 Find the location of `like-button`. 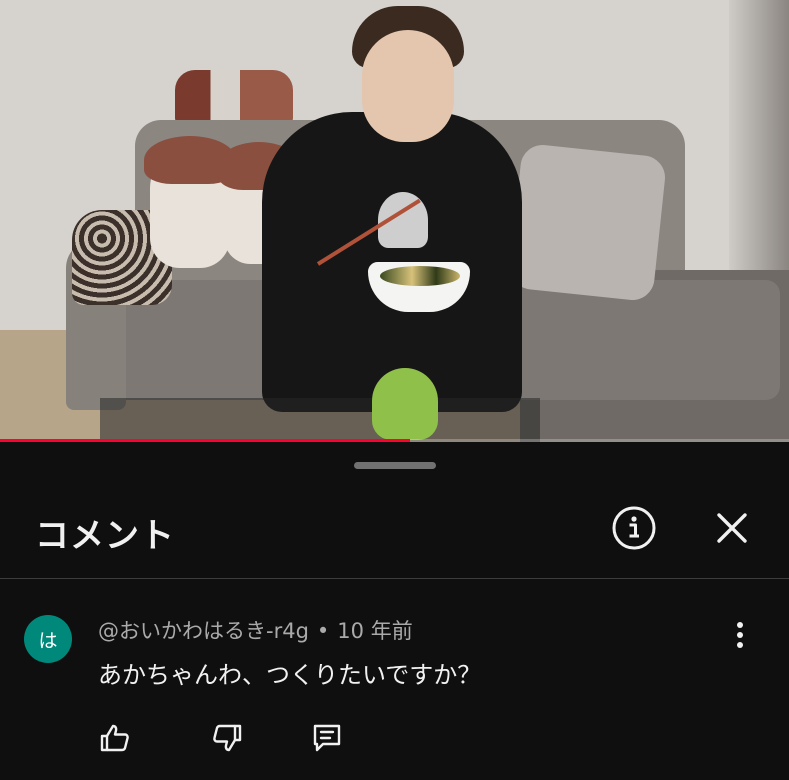

like-button is located at coordinates (115, 738).